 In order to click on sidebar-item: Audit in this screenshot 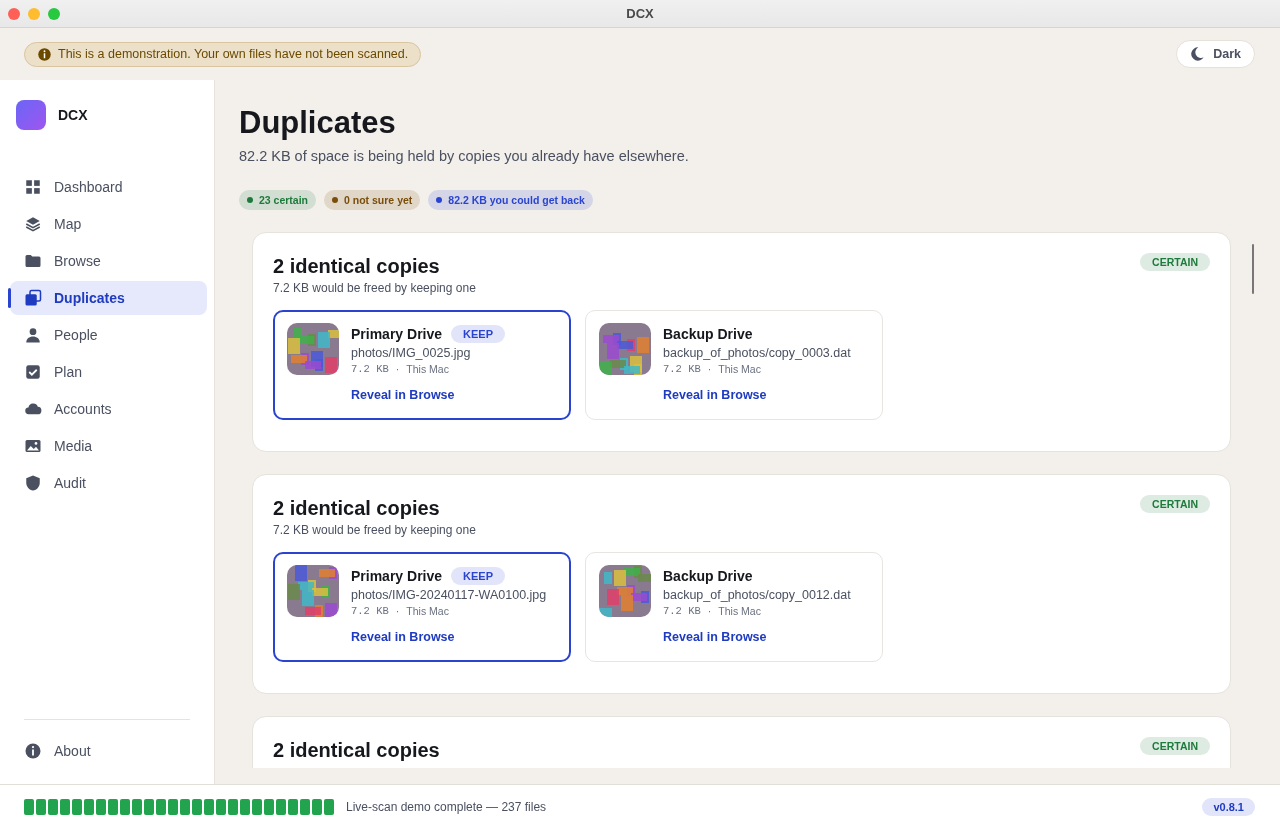, I will do `click(108, 483)`.